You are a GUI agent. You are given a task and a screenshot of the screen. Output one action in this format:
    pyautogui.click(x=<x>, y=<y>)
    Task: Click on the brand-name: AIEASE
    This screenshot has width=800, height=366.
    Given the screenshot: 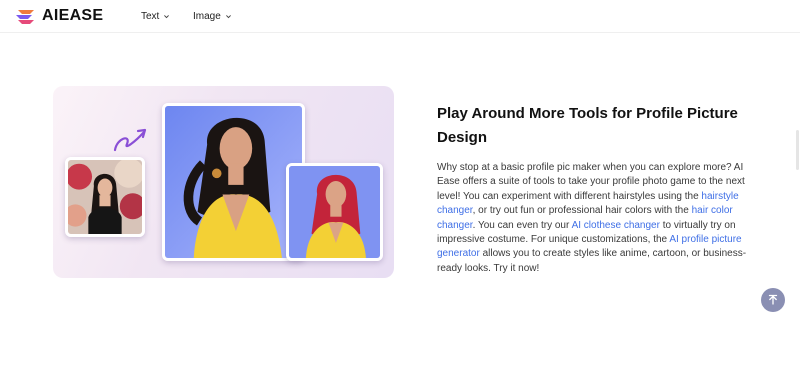 What is the action you would take?
    pyautogui.click(x=73, y=15)
    